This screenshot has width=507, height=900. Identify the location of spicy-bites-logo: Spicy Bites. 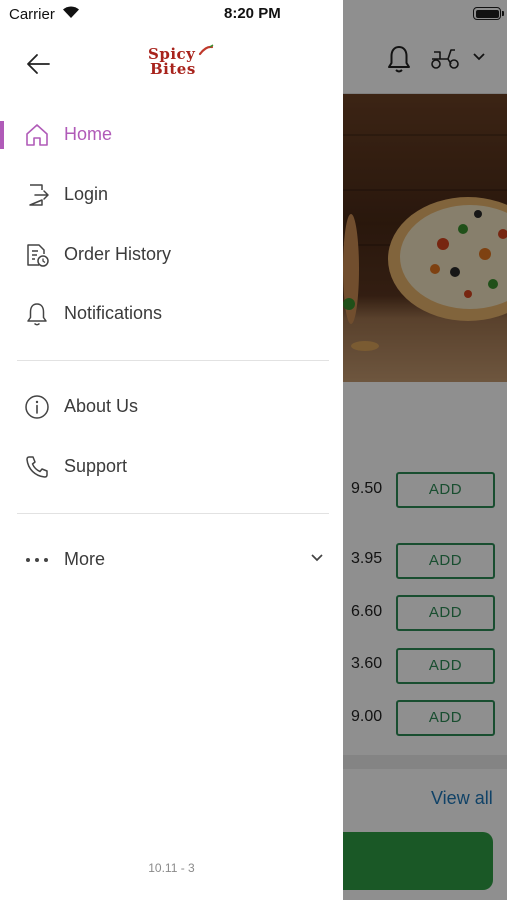
(181, 62).